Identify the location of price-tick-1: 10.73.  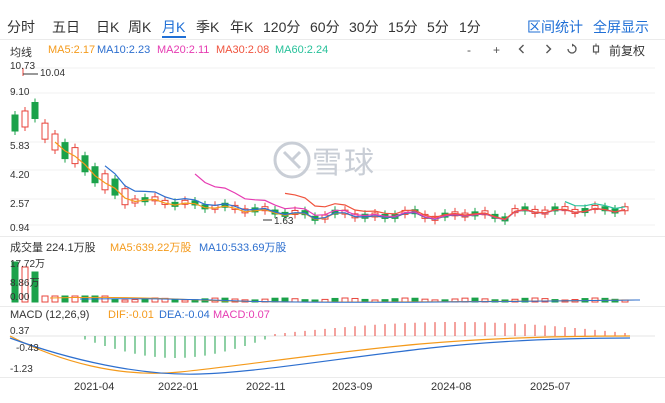
(23, 66).